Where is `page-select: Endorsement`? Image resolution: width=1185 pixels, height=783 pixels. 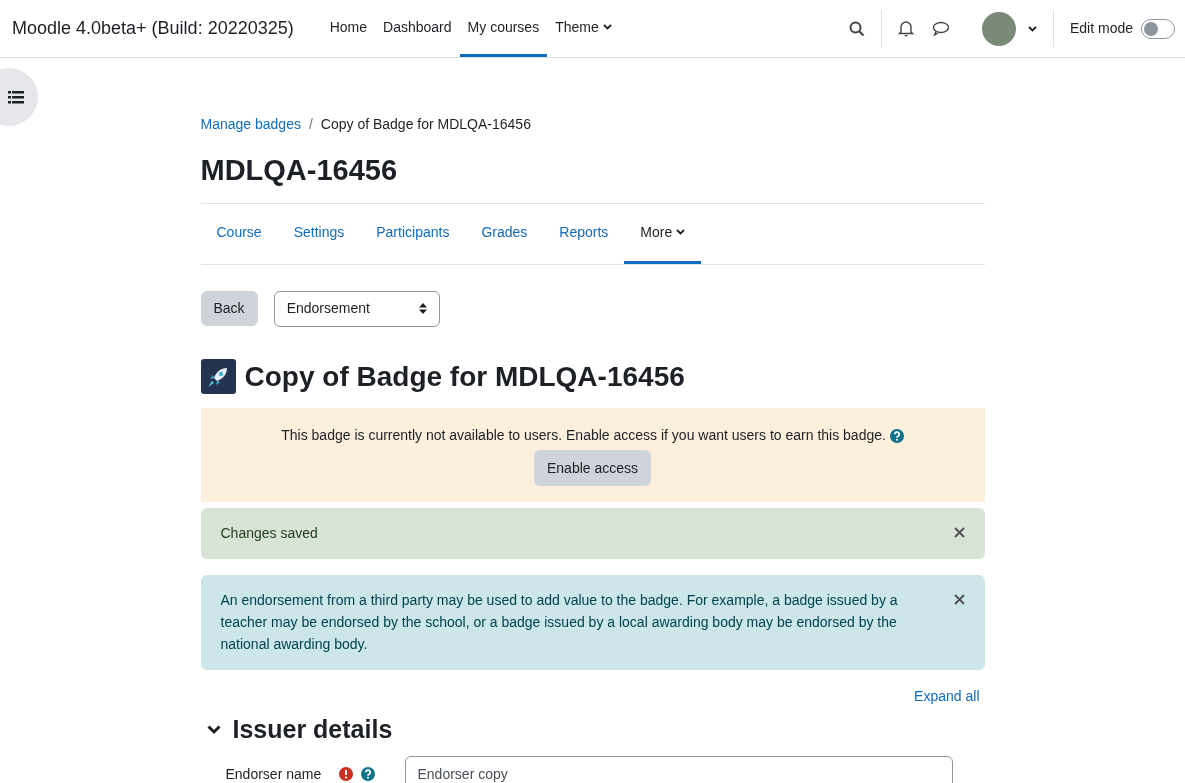 page-select: Endorsement is located at coordinates (356, 308).